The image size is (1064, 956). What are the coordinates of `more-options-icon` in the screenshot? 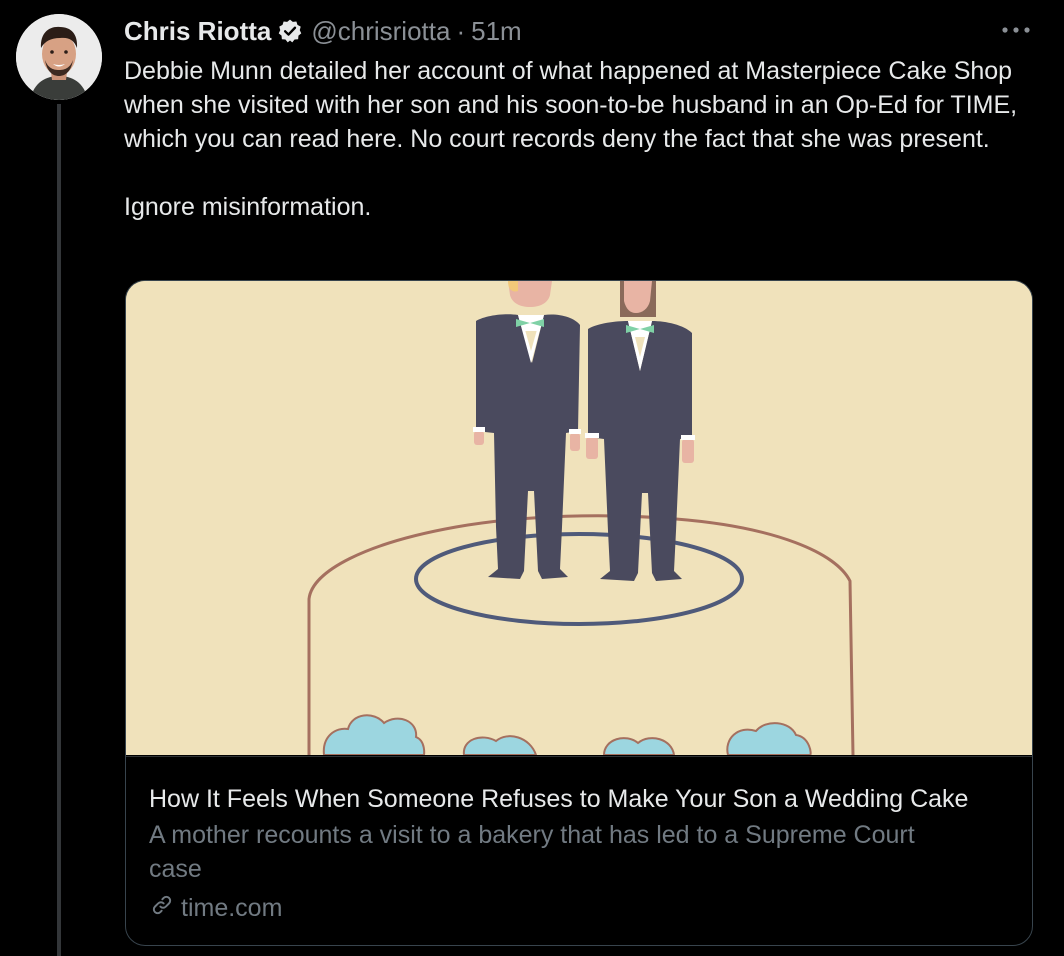 It's located at (1016, 30).